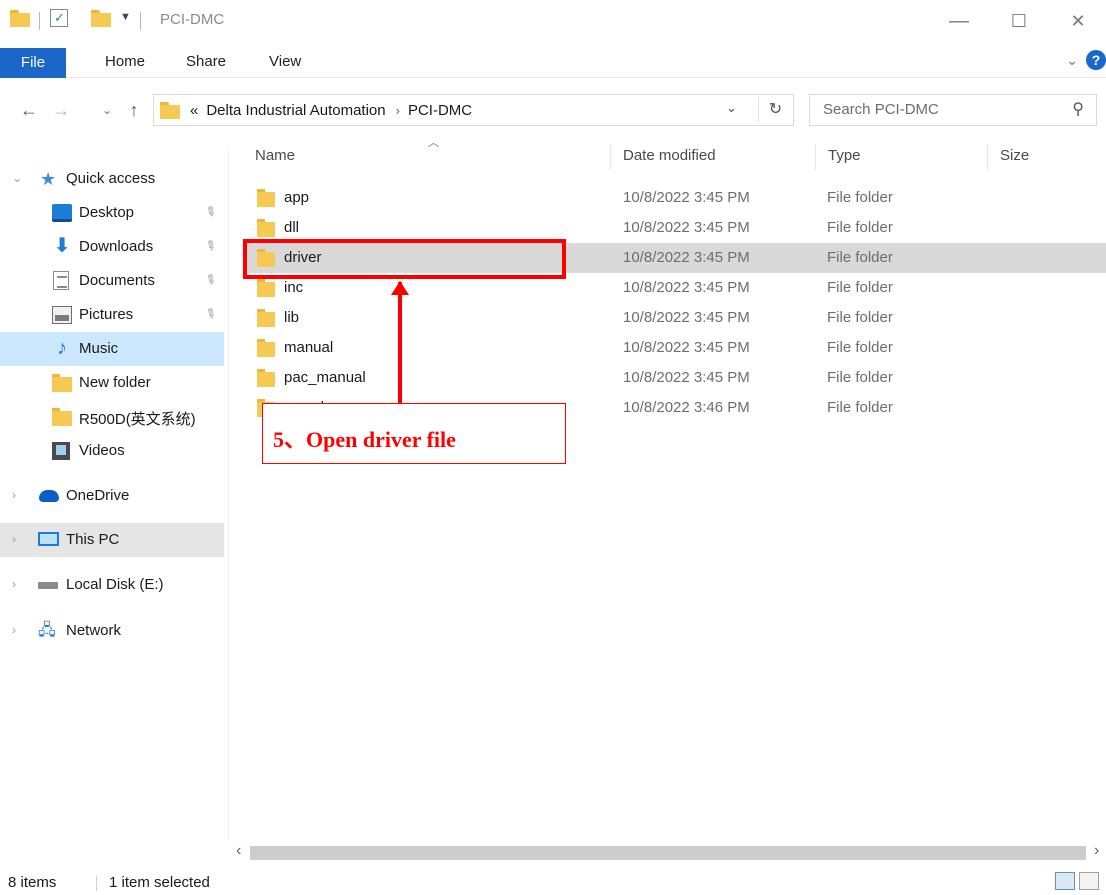 The width and height of the screenshot is (1106, 895). What do you see at coordinates (99, 348) in the screenshot?
I see `sidebar-item-label: Music` at bounding box center [99, 348].